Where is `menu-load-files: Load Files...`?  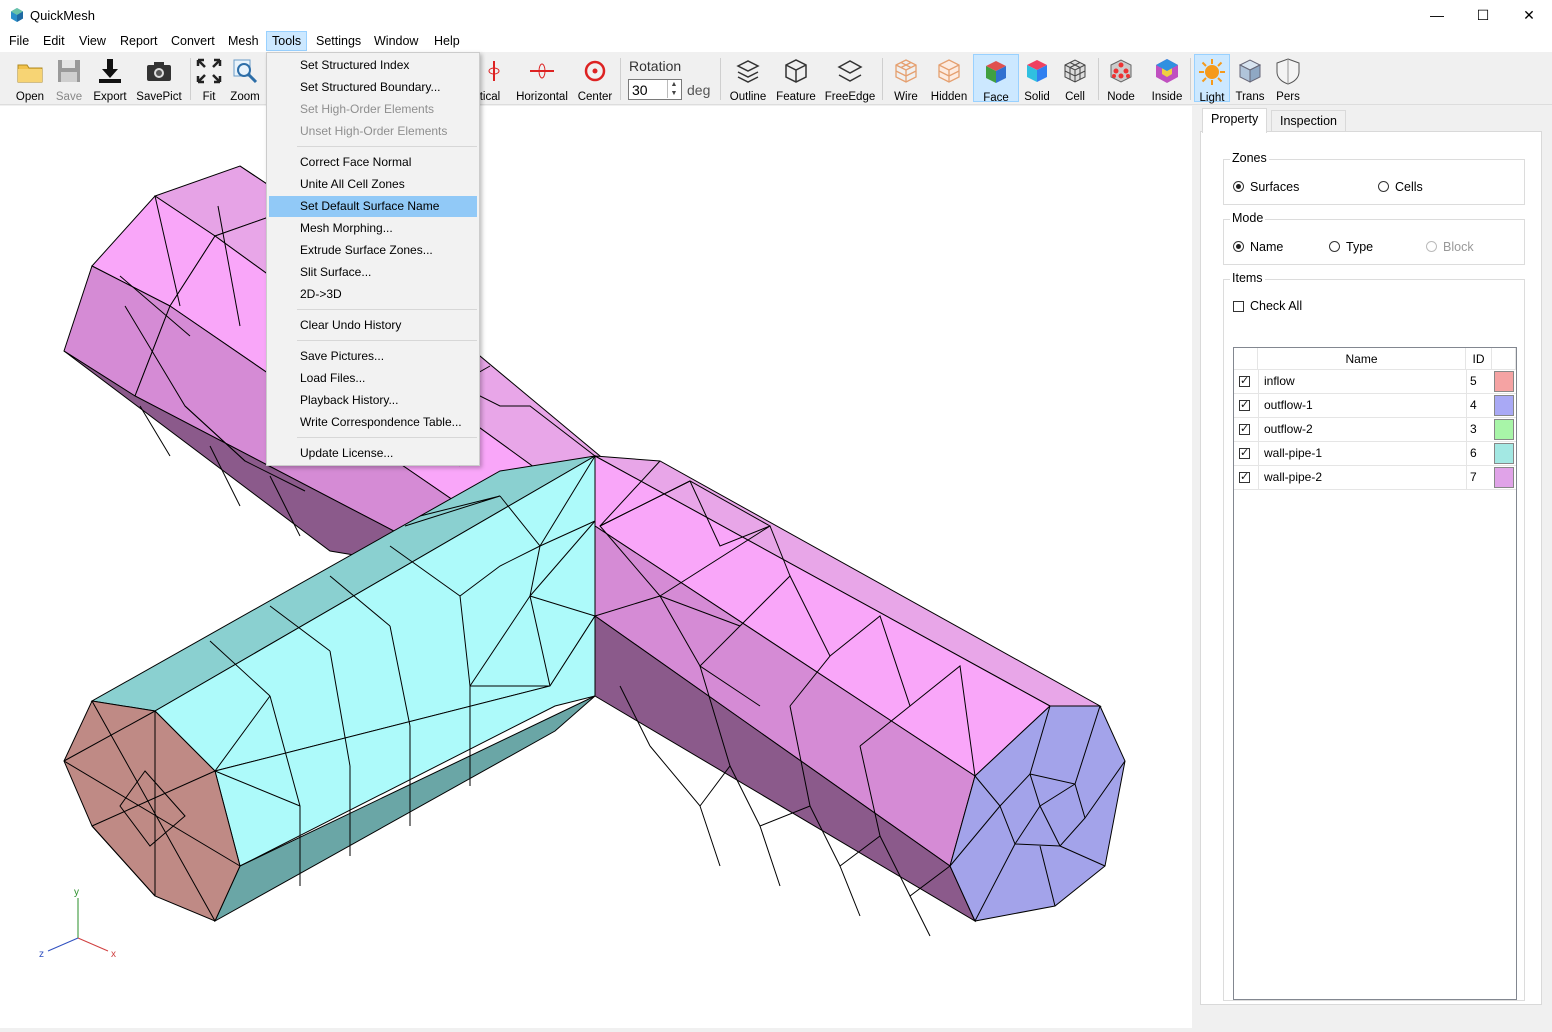 menu-load-files: Load Files... is located at coordinates (373, 378).